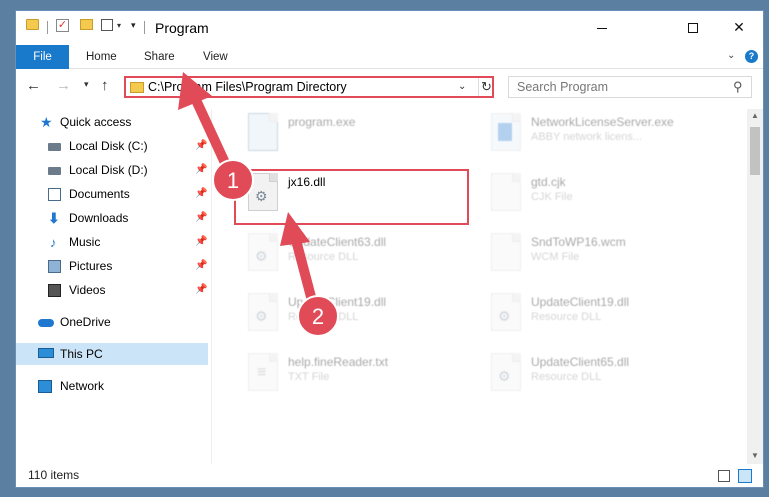  Describe the element at coordinates (101, 57) in the screenshot. I see `tab-home: Home` at that location.